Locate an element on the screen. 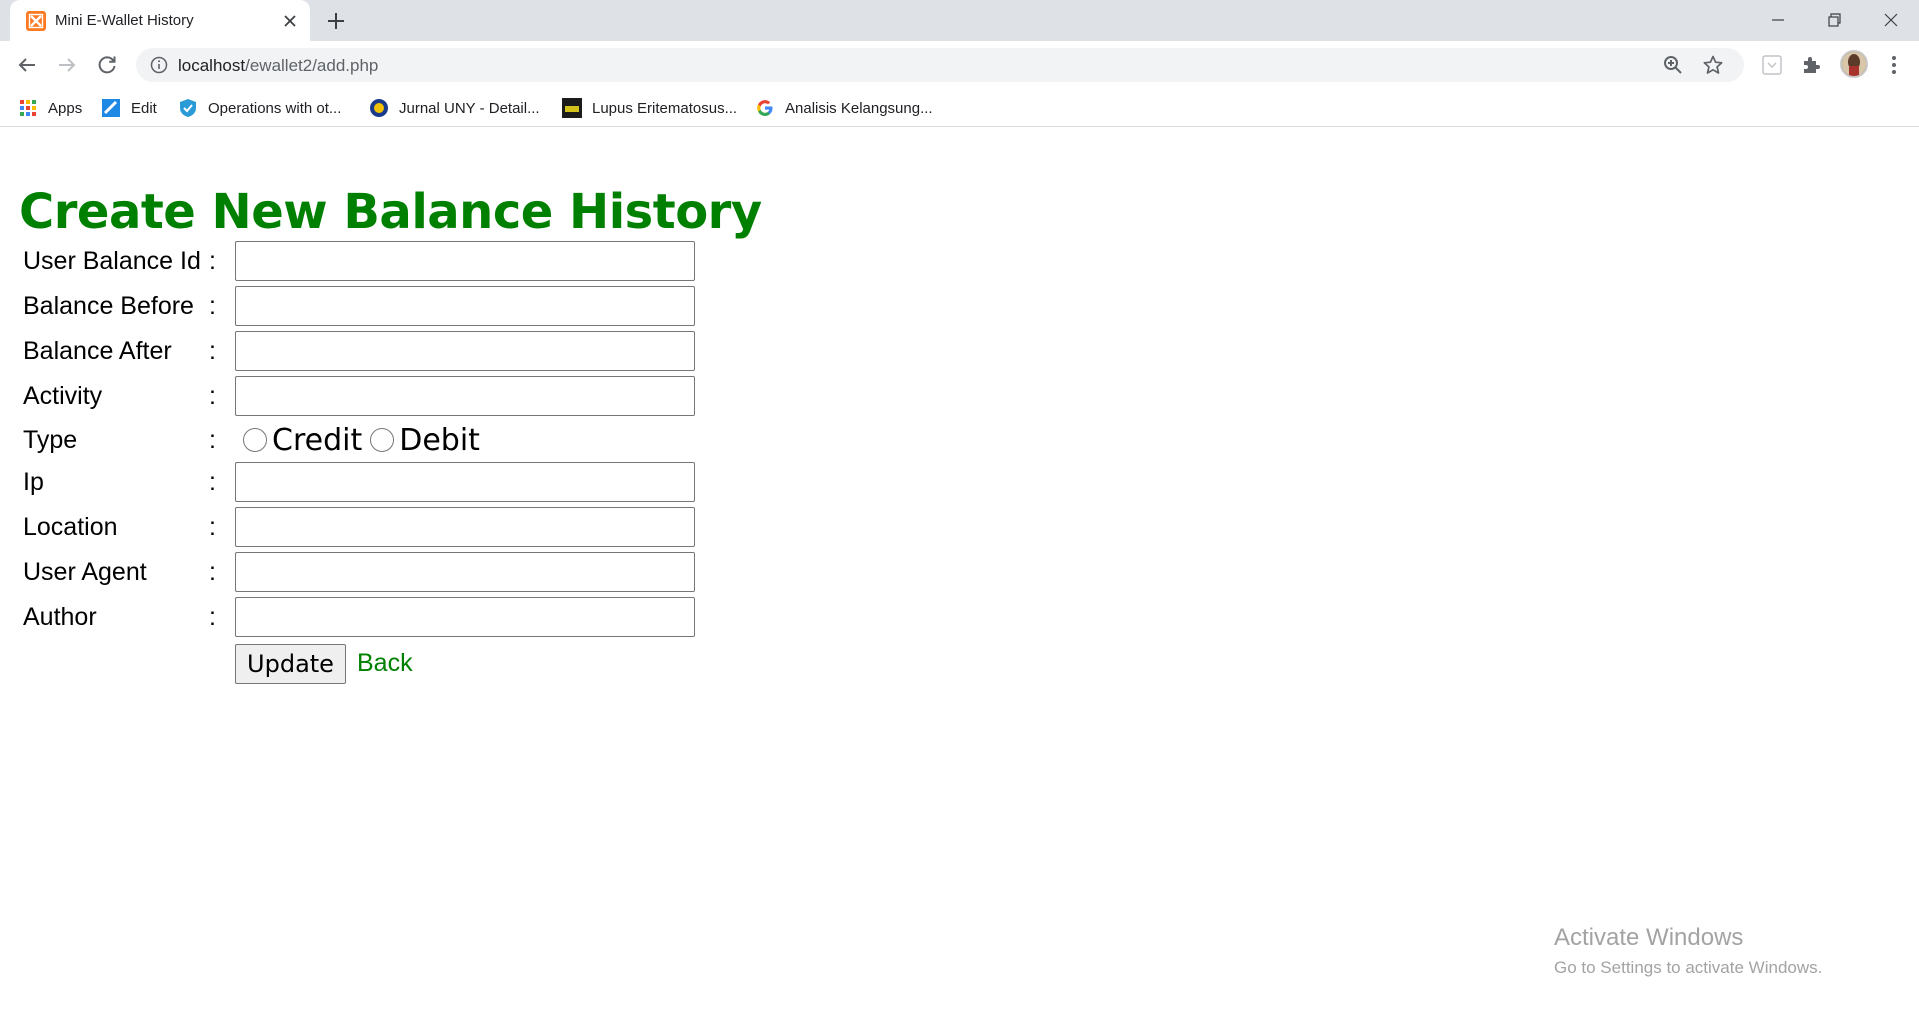 The width and height of the screenshot is (1919, 1024). field-label: Ip is located at coordinates (33, 482).